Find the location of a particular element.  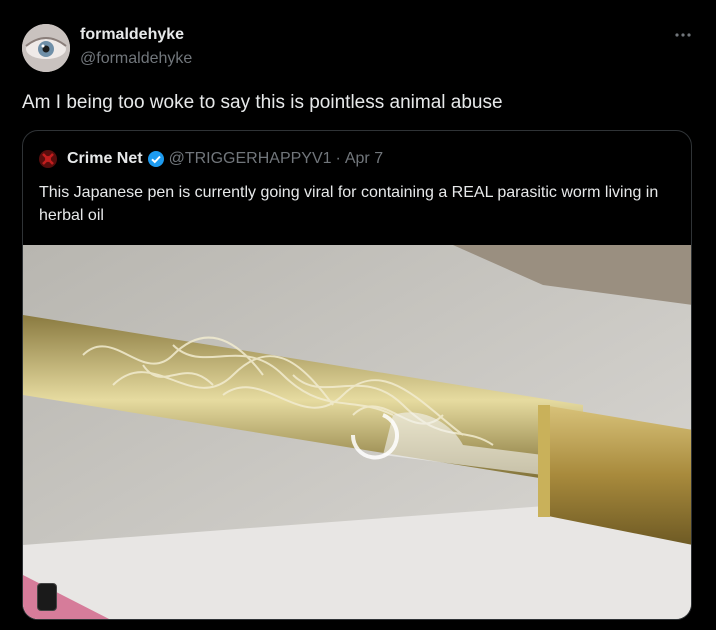

quote-header: Crime Net @TRIGGERHAPPYV1 · Apr 7 is located at coordinates (210, 159).